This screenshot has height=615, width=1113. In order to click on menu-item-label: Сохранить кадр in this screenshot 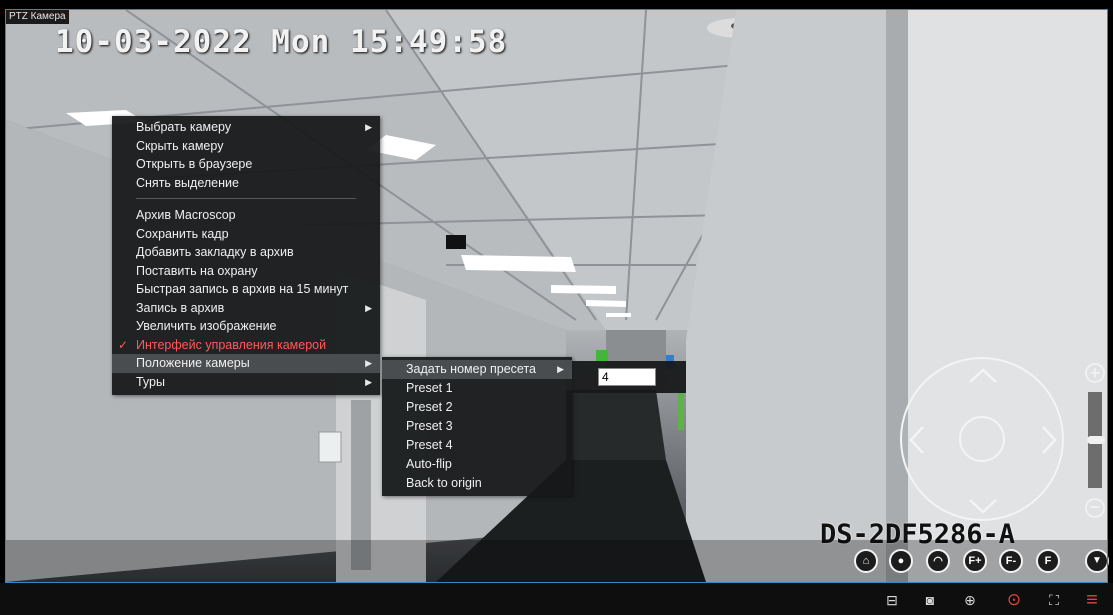, I will do `click(182, 233)`.